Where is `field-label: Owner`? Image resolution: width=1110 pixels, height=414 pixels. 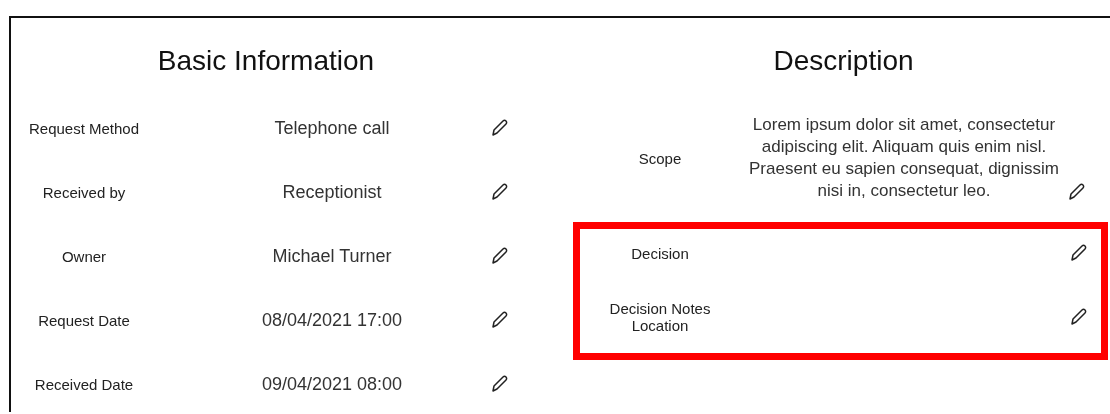
field-label: Owner is located at coordinates (84, 256).